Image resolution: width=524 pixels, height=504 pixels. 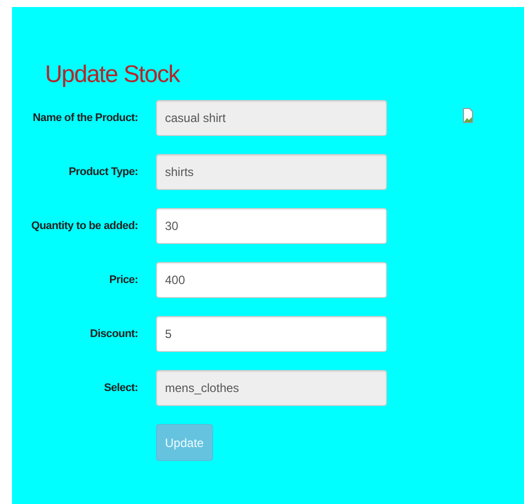 What do you see at coordinates (103, 172) in the screenshot?
I see `field-label: Product Type:` at bounding box center [103, 172].